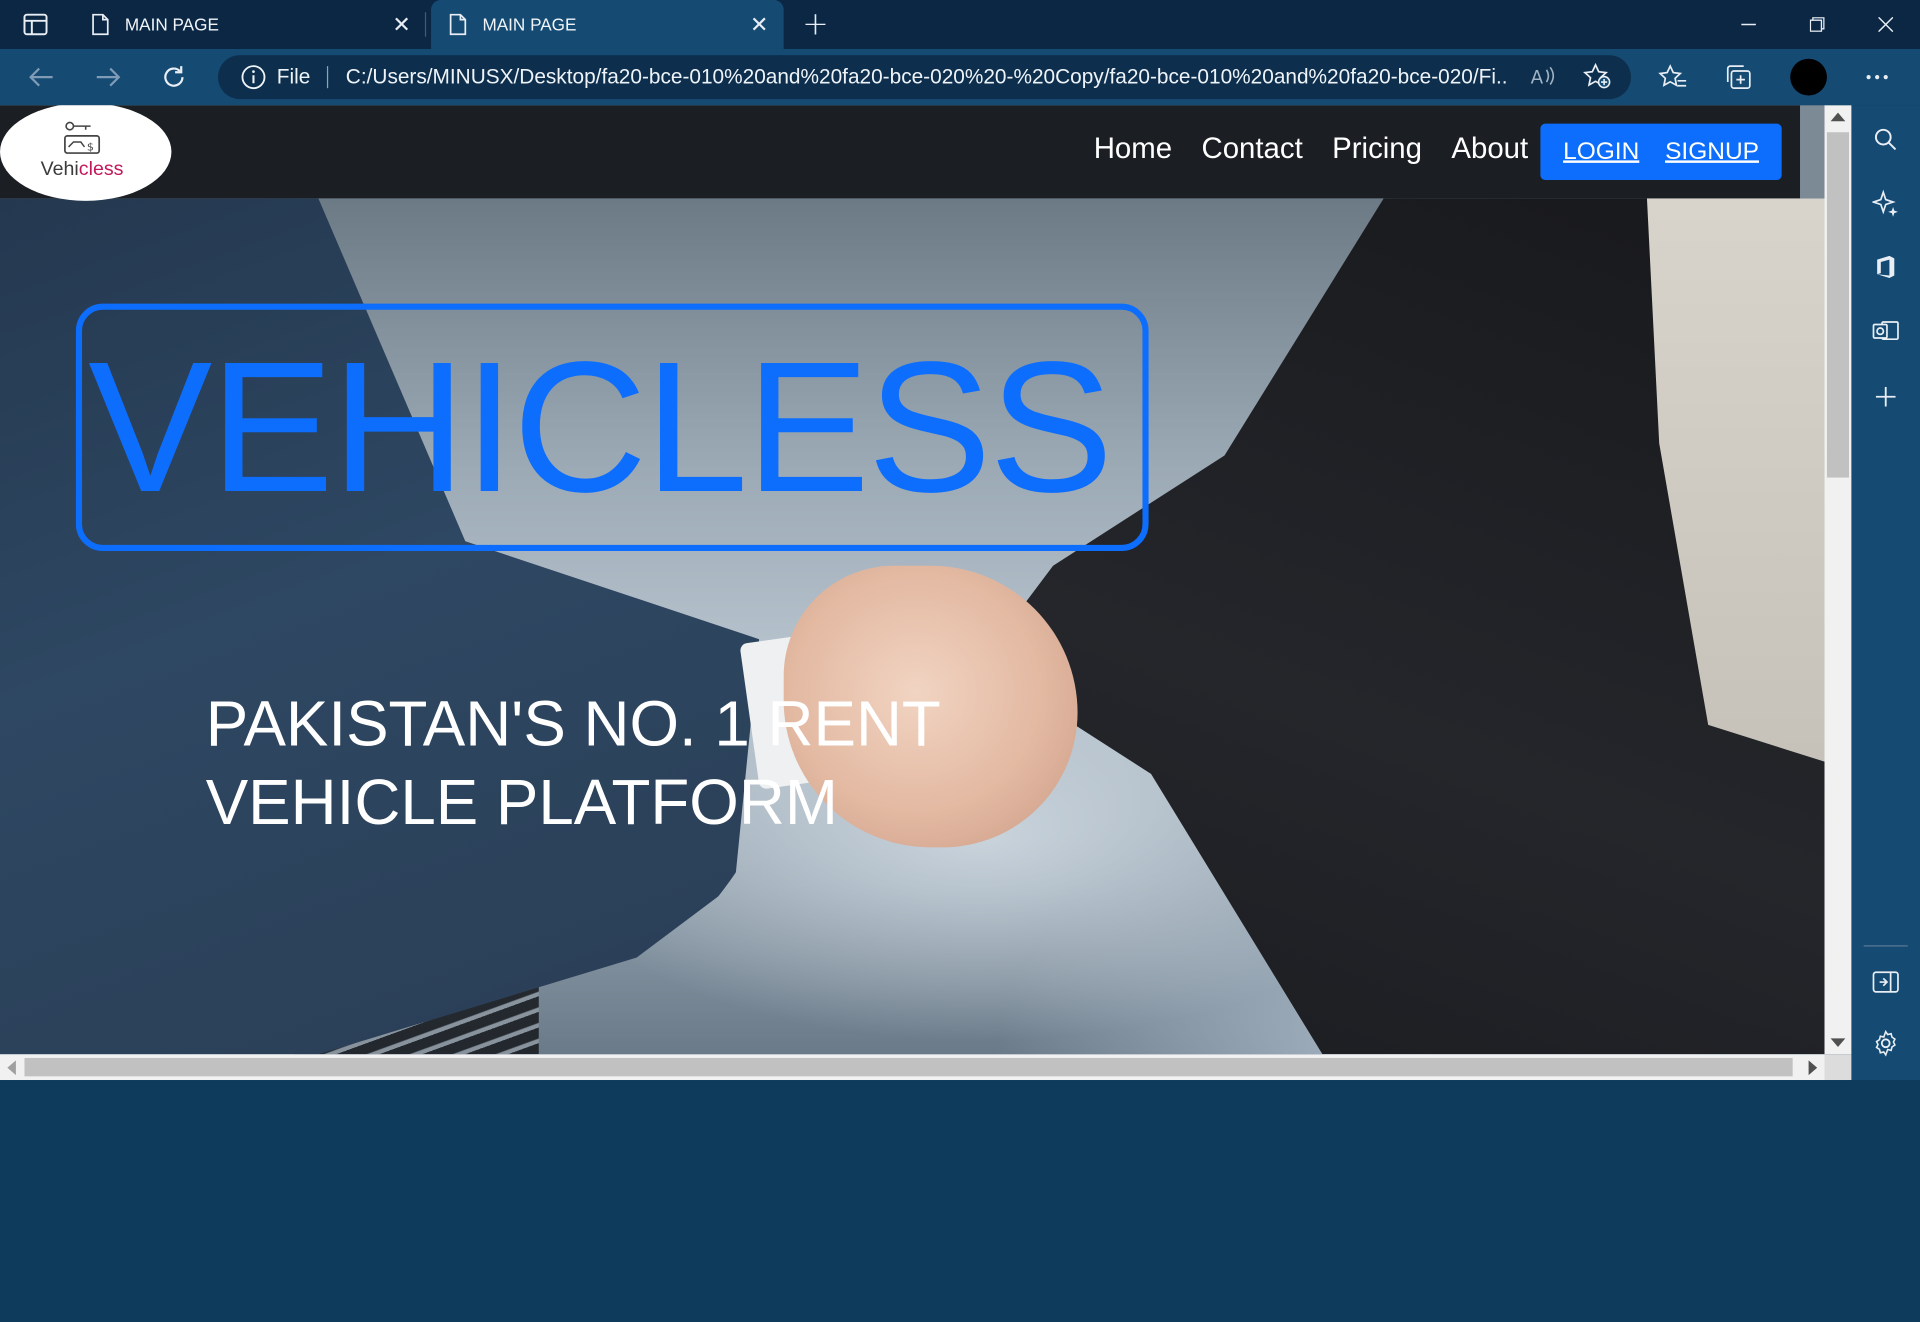 This screenshot has width=1920, height=1322. Describe the element at coordinates (1885, 593) in the screenshot. I see `browser-sidebar` at that location.